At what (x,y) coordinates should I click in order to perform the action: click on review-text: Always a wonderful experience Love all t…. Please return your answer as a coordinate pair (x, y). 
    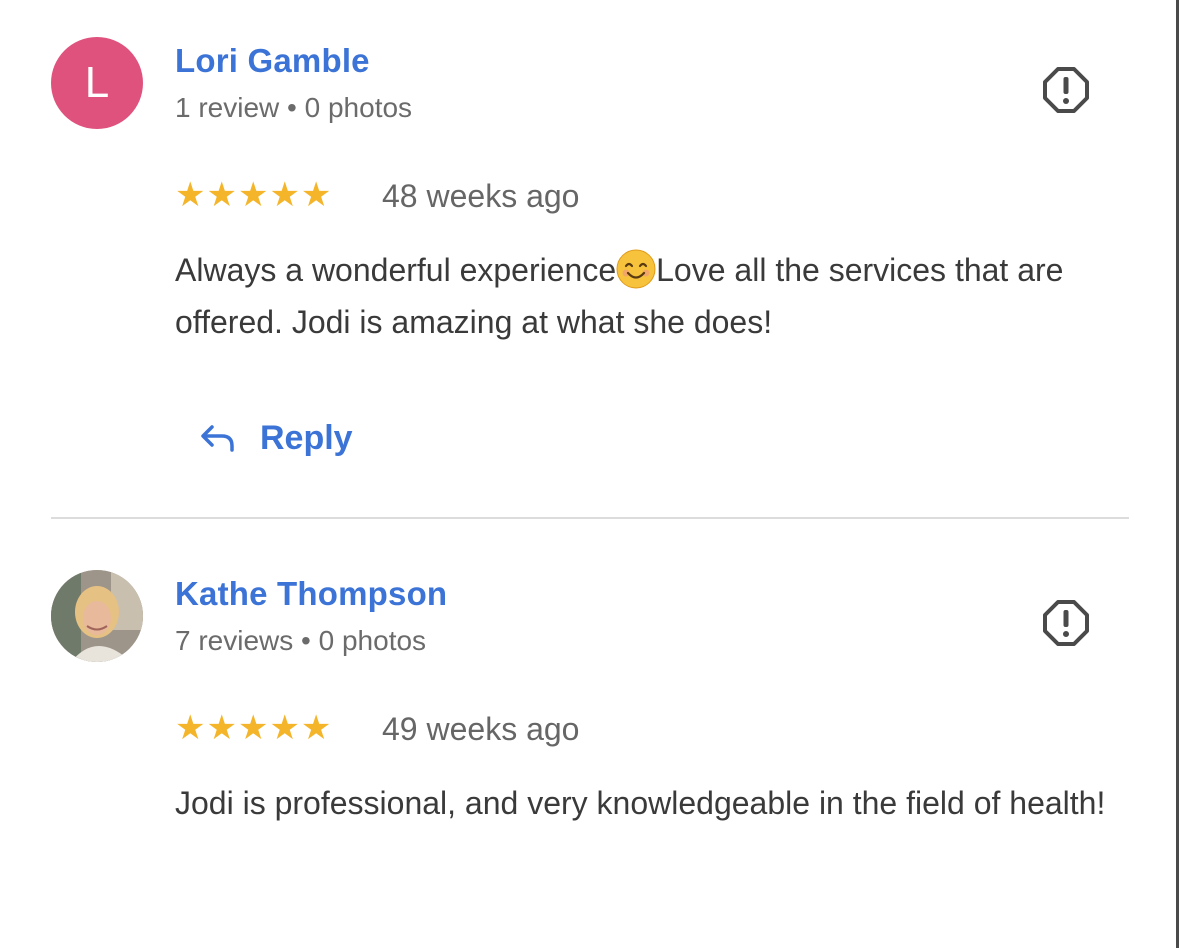
    Looking at the image, I should click on (655, 296).